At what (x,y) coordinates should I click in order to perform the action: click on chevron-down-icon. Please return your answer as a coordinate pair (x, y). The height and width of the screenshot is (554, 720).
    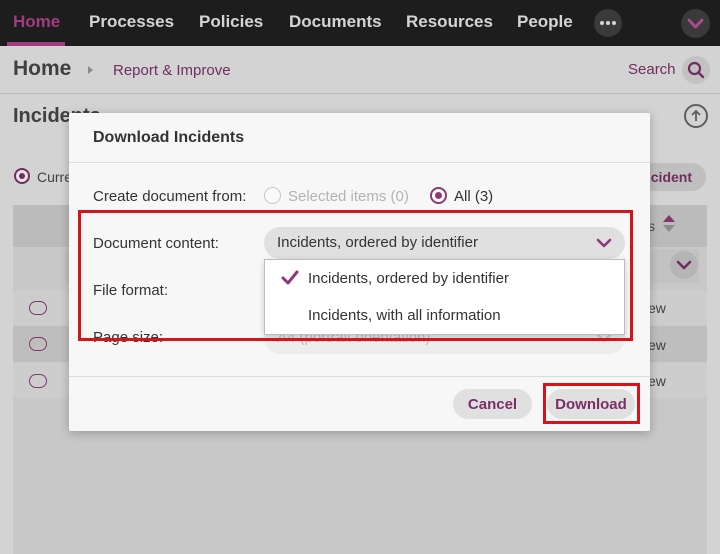
    Looking at the image, I should click on (604, 243).